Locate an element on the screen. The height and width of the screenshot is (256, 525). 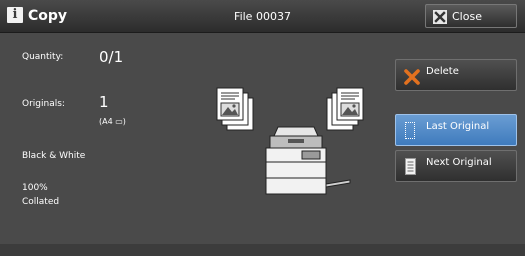
delete-label: Delete is located at coordinates (442, 71).